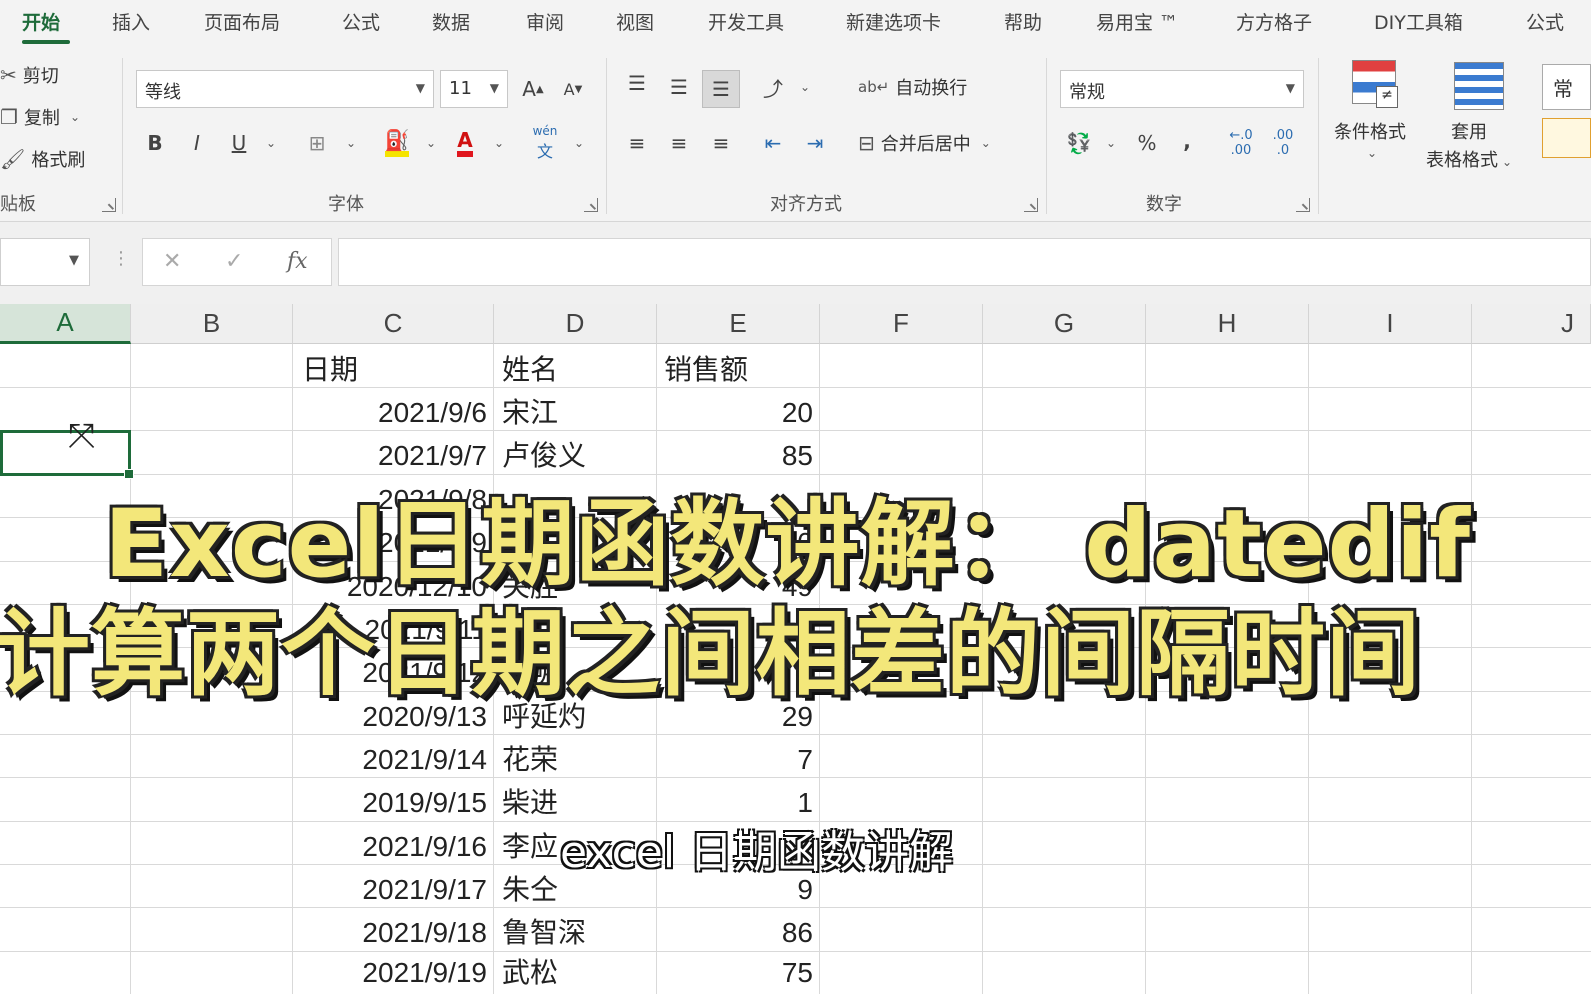 The image size is (1591, 994). Describe the element at coordinates (390, 760) in the screenshot. I see `date-cell: 2021/9/14` at that location.